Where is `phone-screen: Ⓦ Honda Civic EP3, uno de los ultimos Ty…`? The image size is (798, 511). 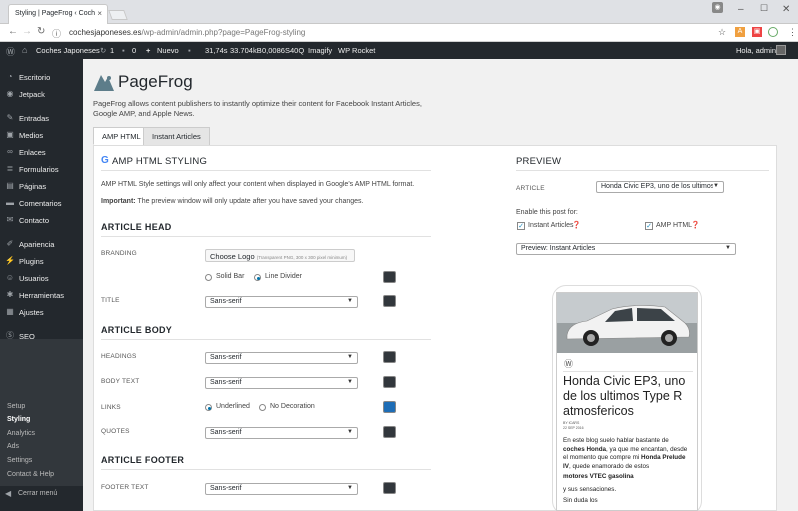
phone-screen: Ⓦ Honda Civic EP3, uno de los ultimos Ty… is located at coordinates (627, 401).